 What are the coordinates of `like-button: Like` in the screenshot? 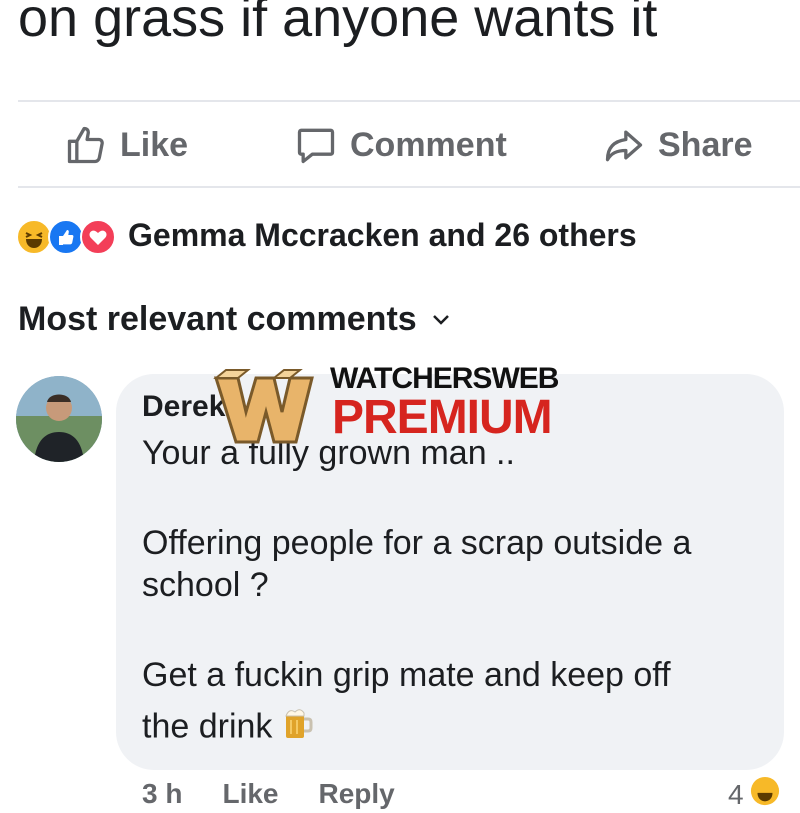 It's located at (126, 145).